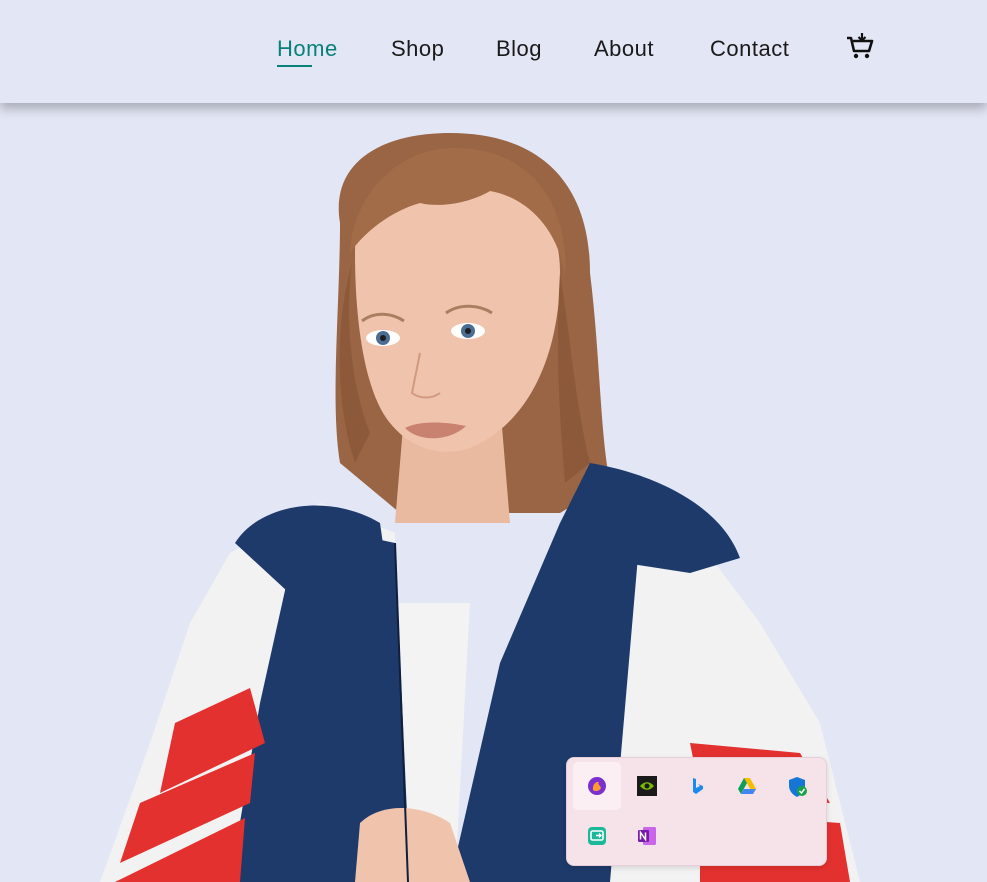 The height and width of the screenshot is (882, 987). Describe the element at coordinates (749, 49) in the screenshot. I see `nav-contact-link: Contact` at that location.